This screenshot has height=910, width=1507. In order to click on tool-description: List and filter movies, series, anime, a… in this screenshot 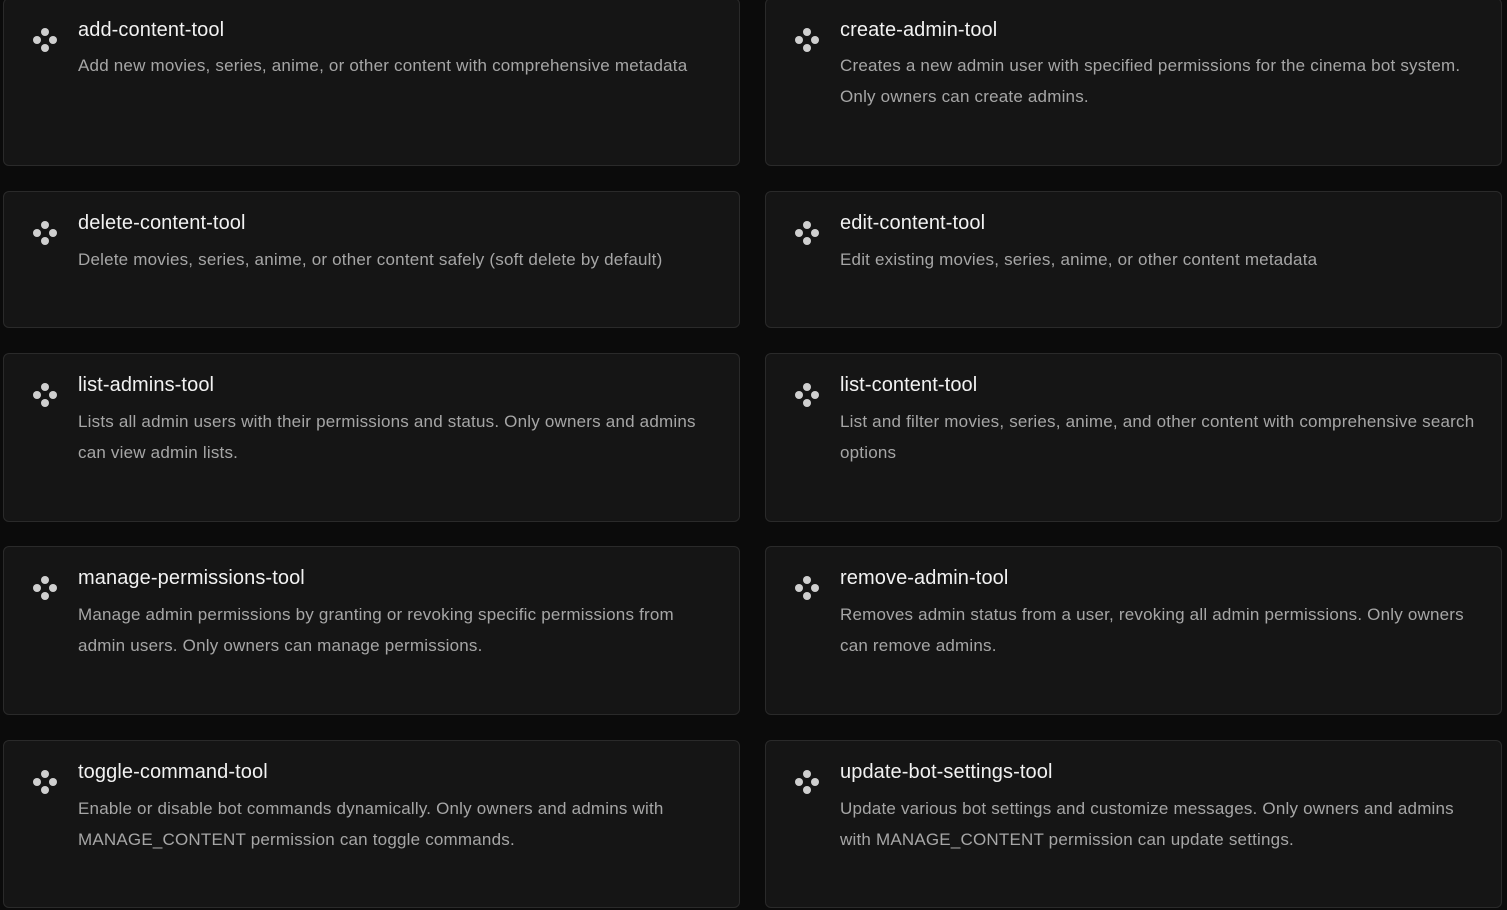, I will do `click(1157, 437)`.